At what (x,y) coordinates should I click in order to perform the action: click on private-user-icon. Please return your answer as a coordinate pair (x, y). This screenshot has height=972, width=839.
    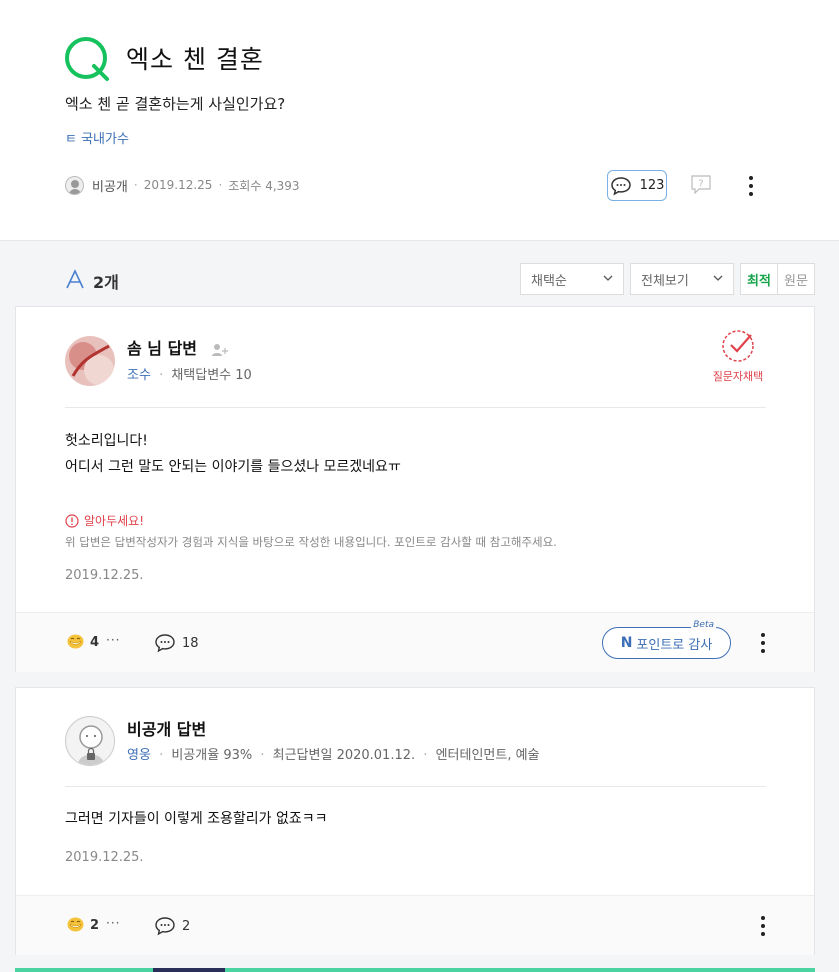
    Looking at the image, I should click on (90, 741).